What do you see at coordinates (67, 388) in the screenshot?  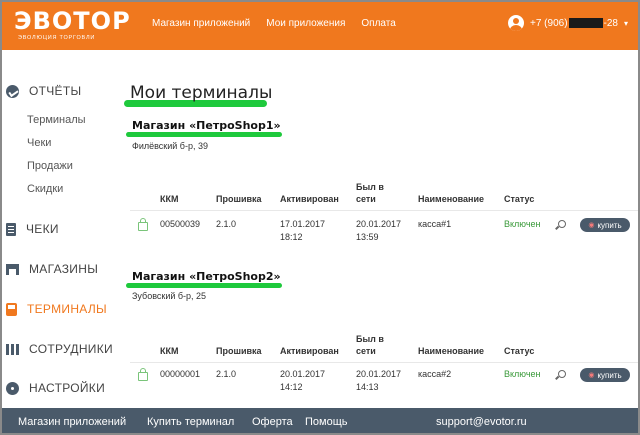 I see `sidebar-item-label: НАСТРОЙКИ` at bounding box center [67, 388].